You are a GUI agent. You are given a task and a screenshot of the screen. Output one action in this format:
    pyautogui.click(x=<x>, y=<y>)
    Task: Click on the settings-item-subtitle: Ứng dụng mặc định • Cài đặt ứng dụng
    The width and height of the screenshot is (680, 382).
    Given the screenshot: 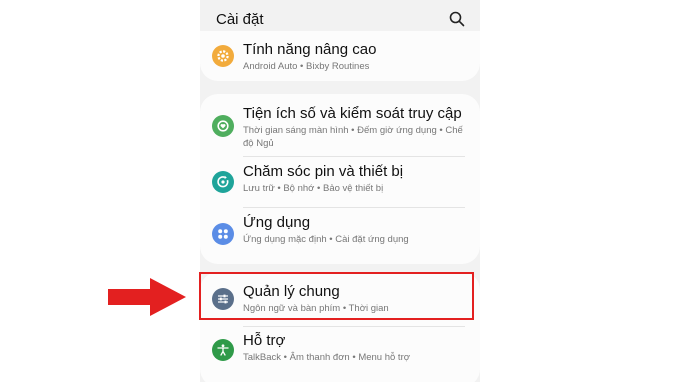 What is the action you would take?
    pyautogui.click(x=326, y=239)
    